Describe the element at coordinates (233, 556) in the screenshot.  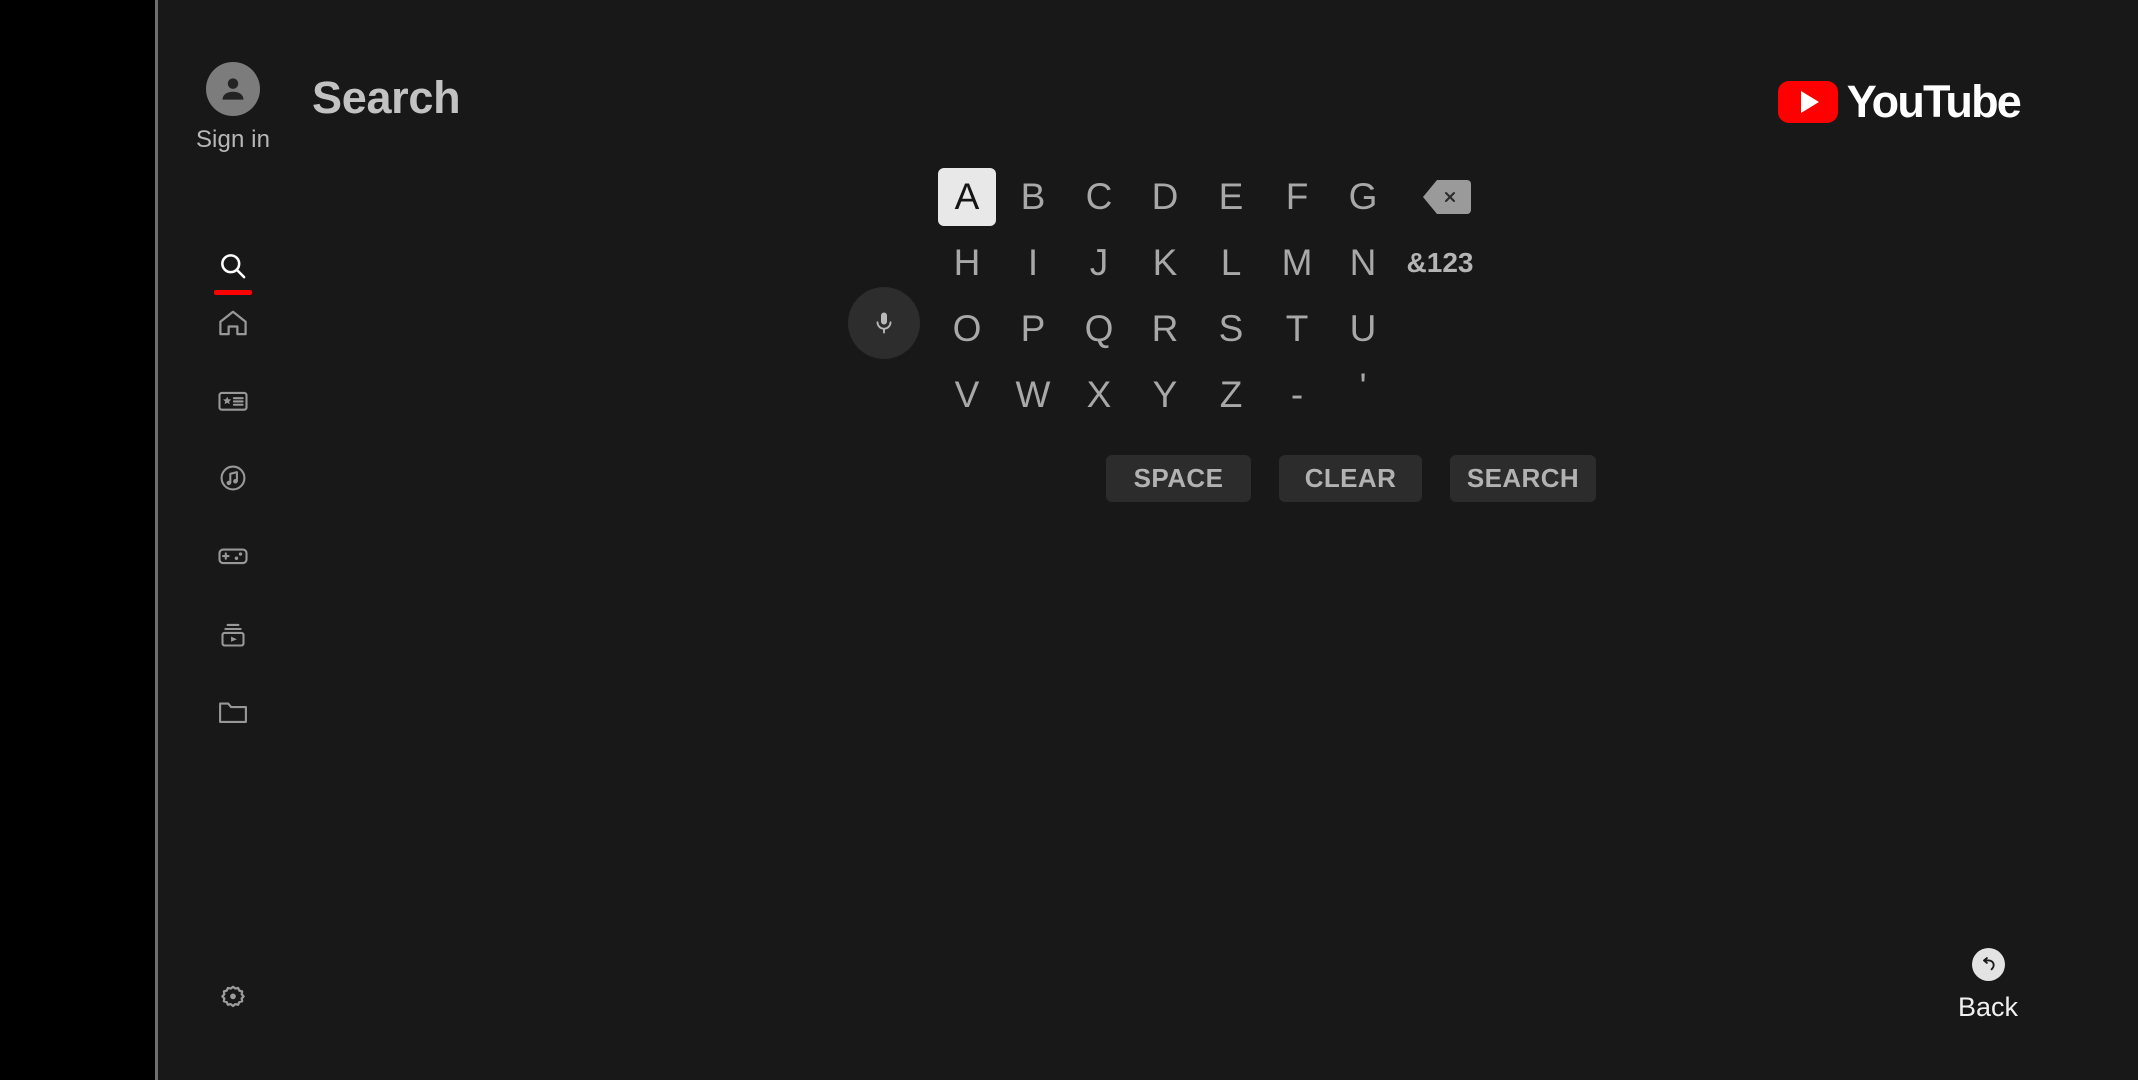
I see `gamepad-icon` at that location.